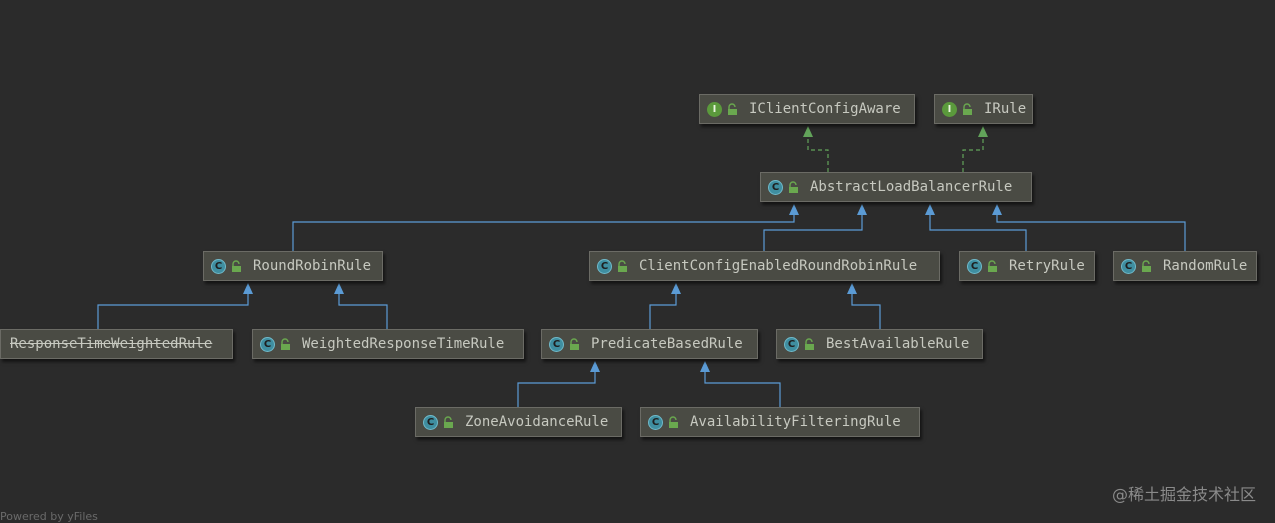  What do you see at coordinates (111, 344) in the screenshot?
I see `node-label: ResponseTimeWeightedRule` at bounding box center [111, 344].